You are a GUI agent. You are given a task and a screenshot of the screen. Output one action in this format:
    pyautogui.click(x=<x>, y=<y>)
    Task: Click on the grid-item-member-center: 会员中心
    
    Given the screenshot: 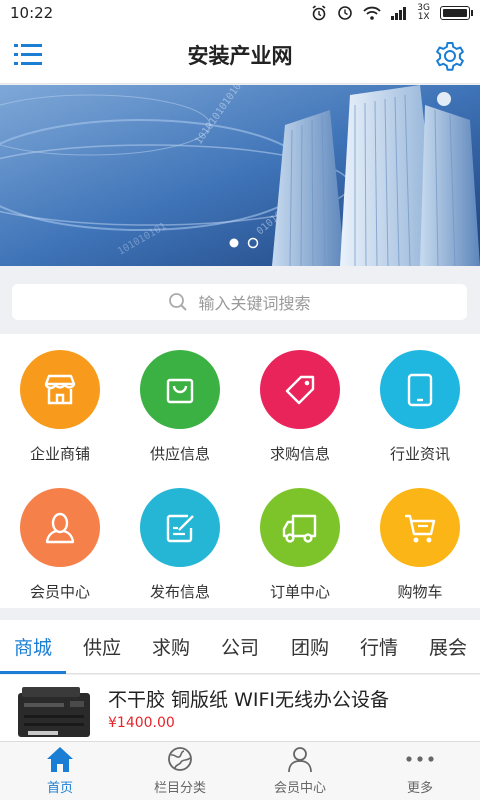 What is the action you would take?
    pyautogui.click(x=60, y=537)
    